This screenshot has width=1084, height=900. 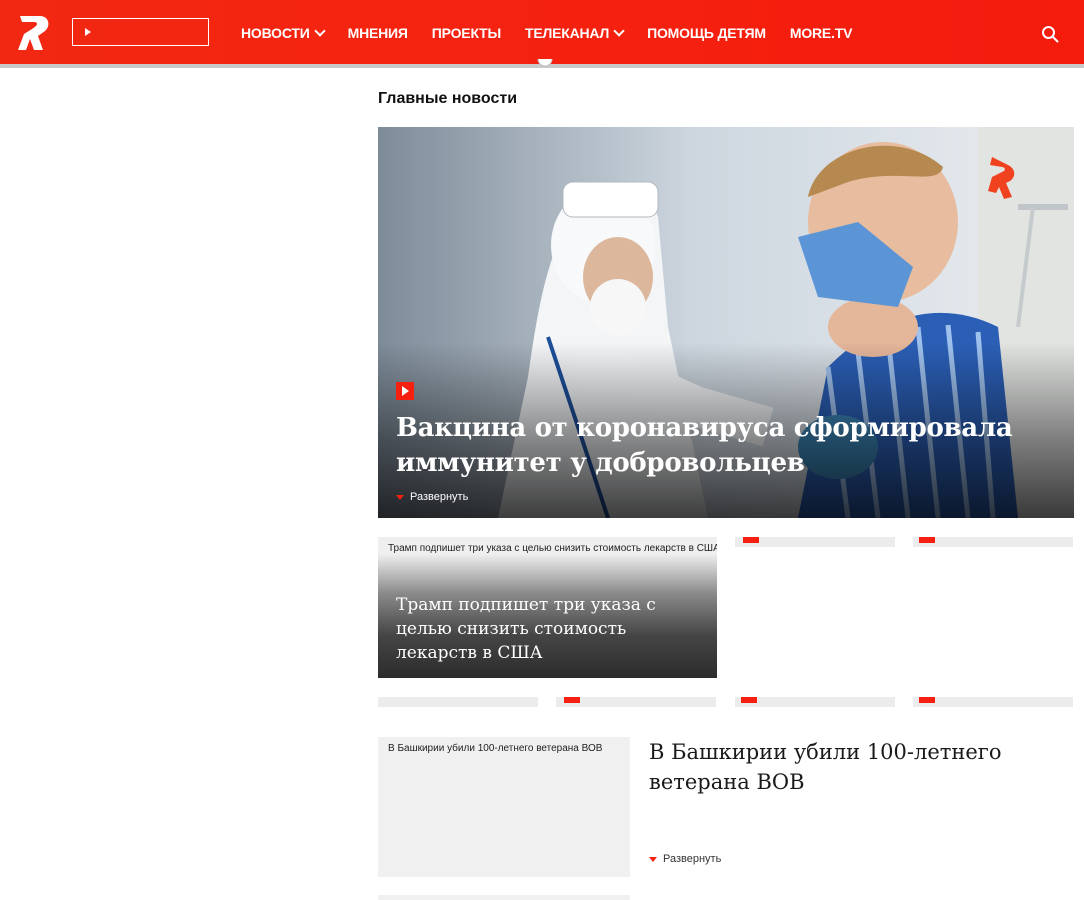 I want to click on nav-item-label: МНЕНИЯ, so click(x=377, y=33).